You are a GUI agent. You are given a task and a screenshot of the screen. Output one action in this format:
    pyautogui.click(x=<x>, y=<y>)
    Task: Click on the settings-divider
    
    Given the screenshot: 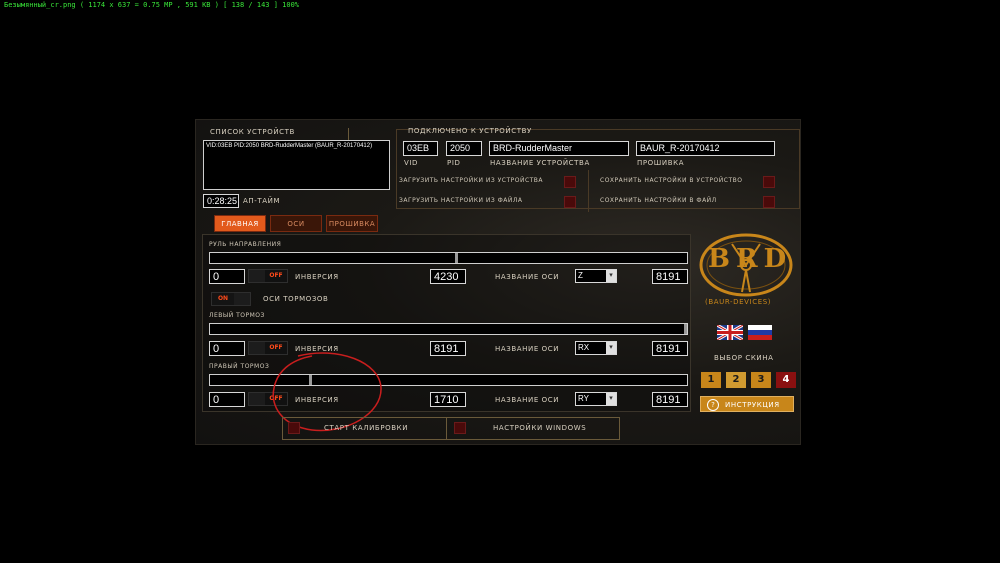 What is the action you would take?
    pyautogui.click(x=588, y=191)
    